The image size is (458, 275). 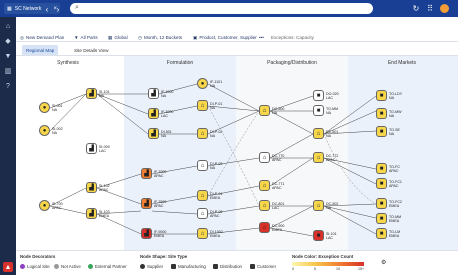 What do you see at coordinates (160, 113) in the screenshot?
I see `site-node: ▟ IF-3000 LAC` at bounding box center [160, 113].